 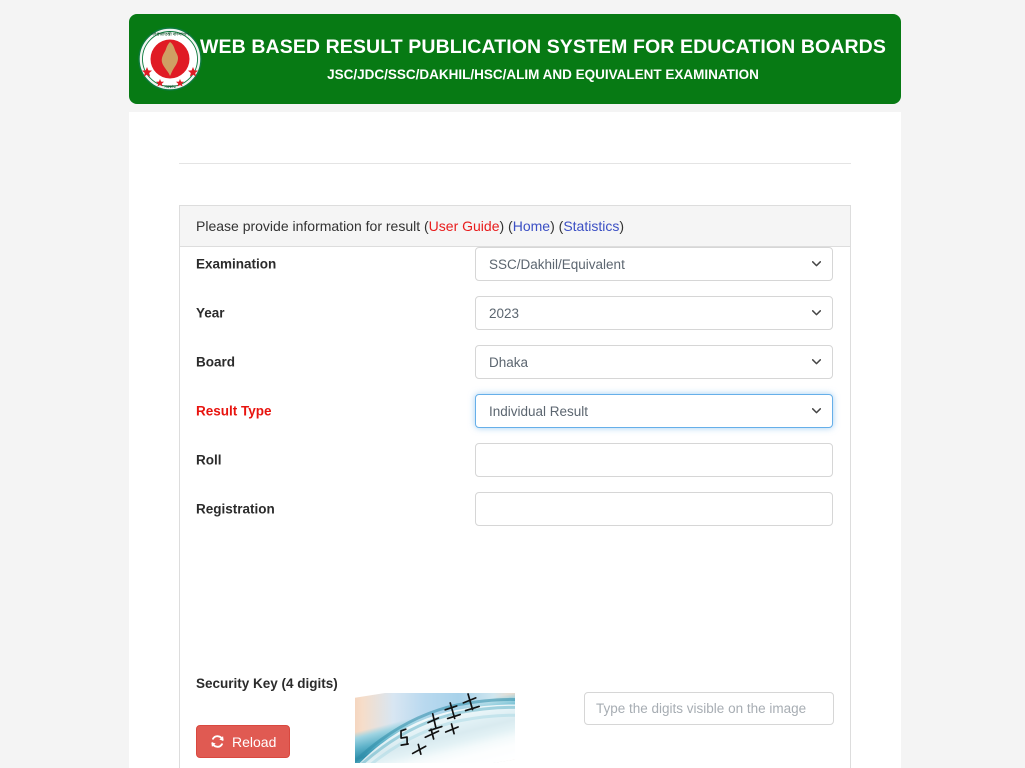 I want to click on examination-select-value: SSC/Dakhil/Equivalent, so click(x=557, y=264).